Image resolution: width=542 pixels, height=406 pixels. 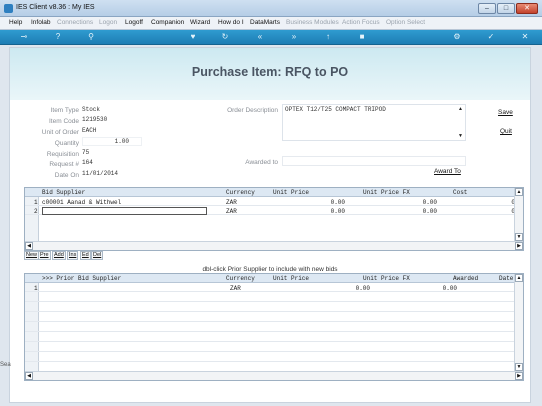 I want to click on bids-vertical-scrollbar: ▲ ▼, so click(x=518, y=214).